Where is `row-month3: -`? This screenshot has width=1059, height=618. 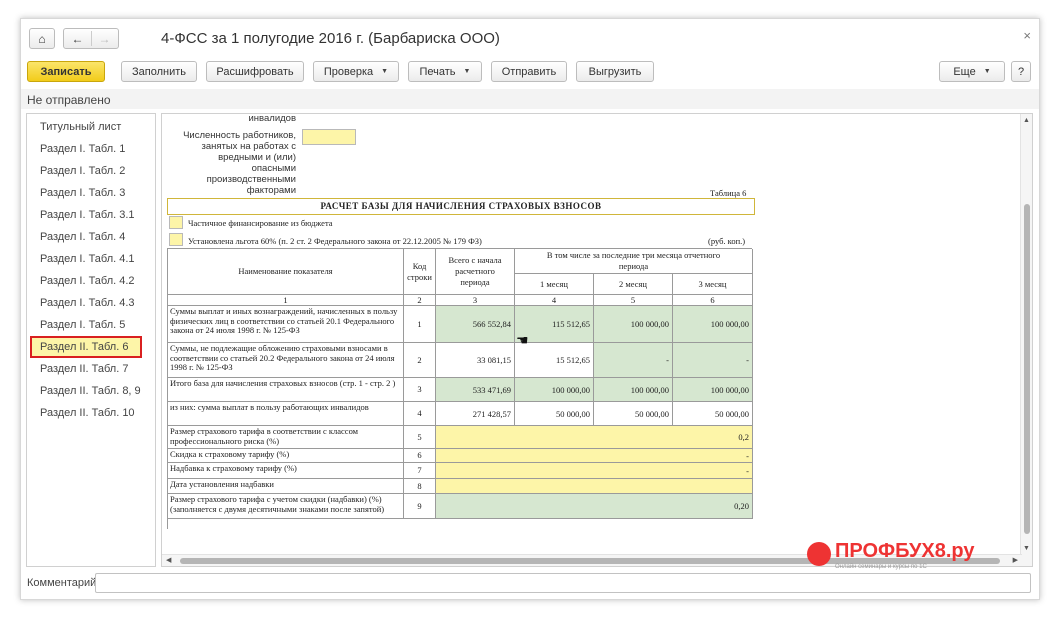 row-month3: - is located at coordinates (713, 360).